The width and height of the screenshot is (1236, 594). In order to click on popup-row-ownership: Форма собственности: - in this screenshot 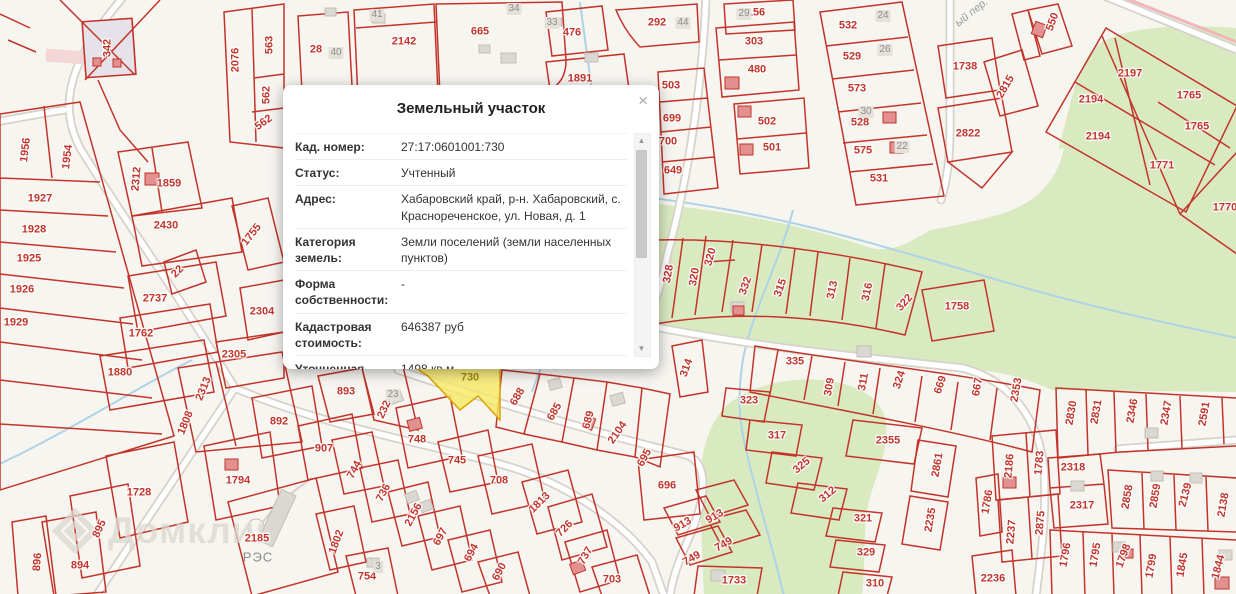, I will do `click(461, 292)`.